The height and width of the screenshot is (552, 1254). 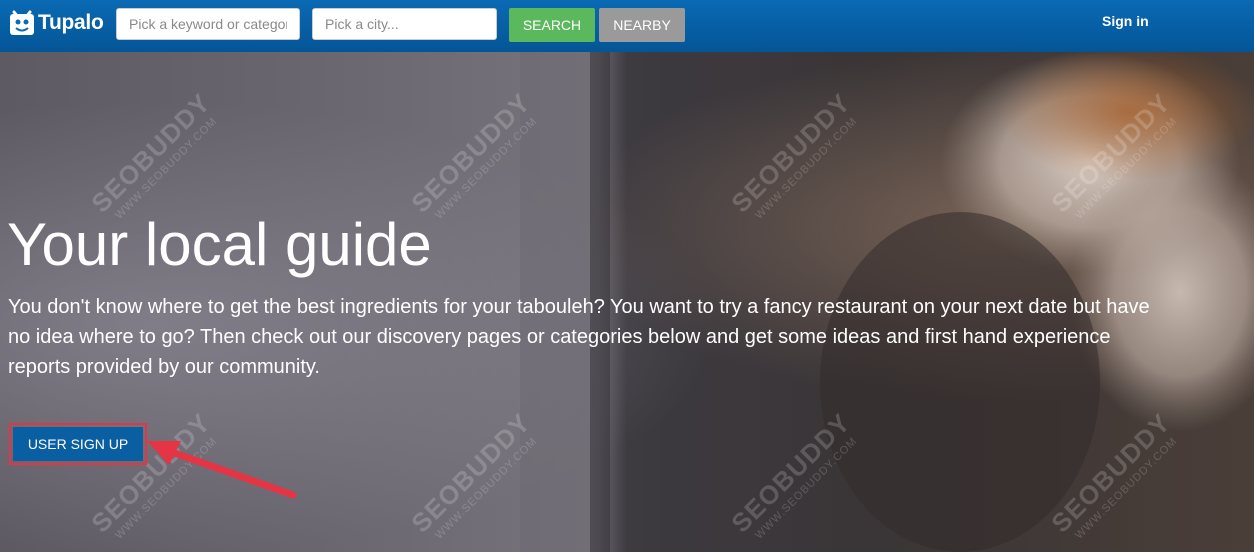 I want to click on search-button: SEARCH, so click(x=552, y=25).